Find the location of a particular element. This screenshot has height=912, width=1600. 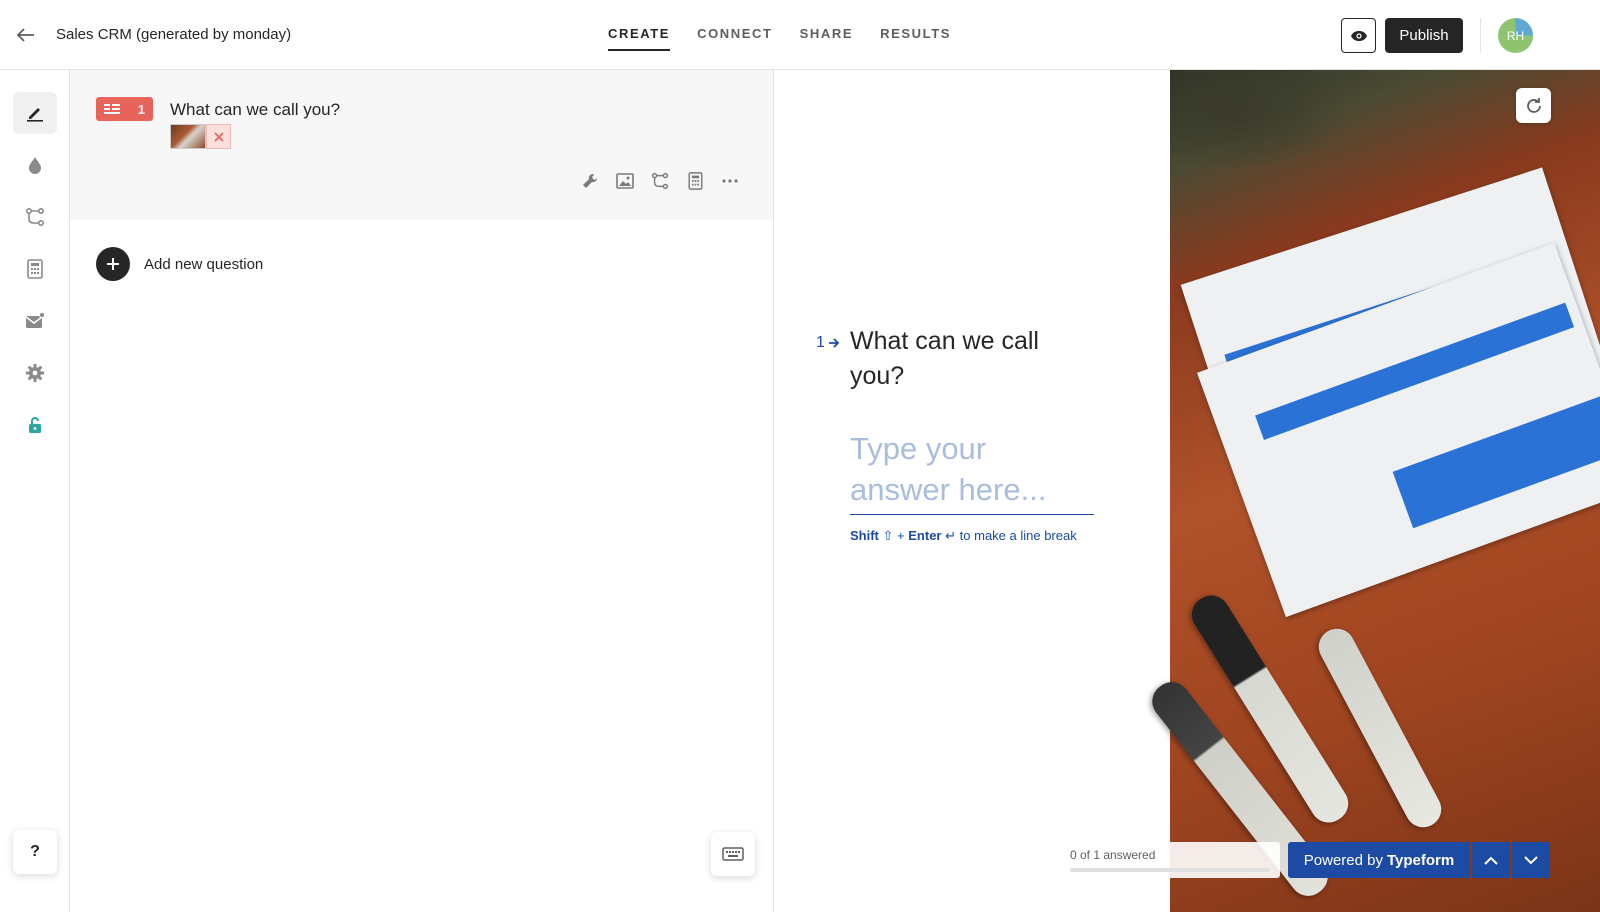

more-icon is located at coordinates (730, 181).